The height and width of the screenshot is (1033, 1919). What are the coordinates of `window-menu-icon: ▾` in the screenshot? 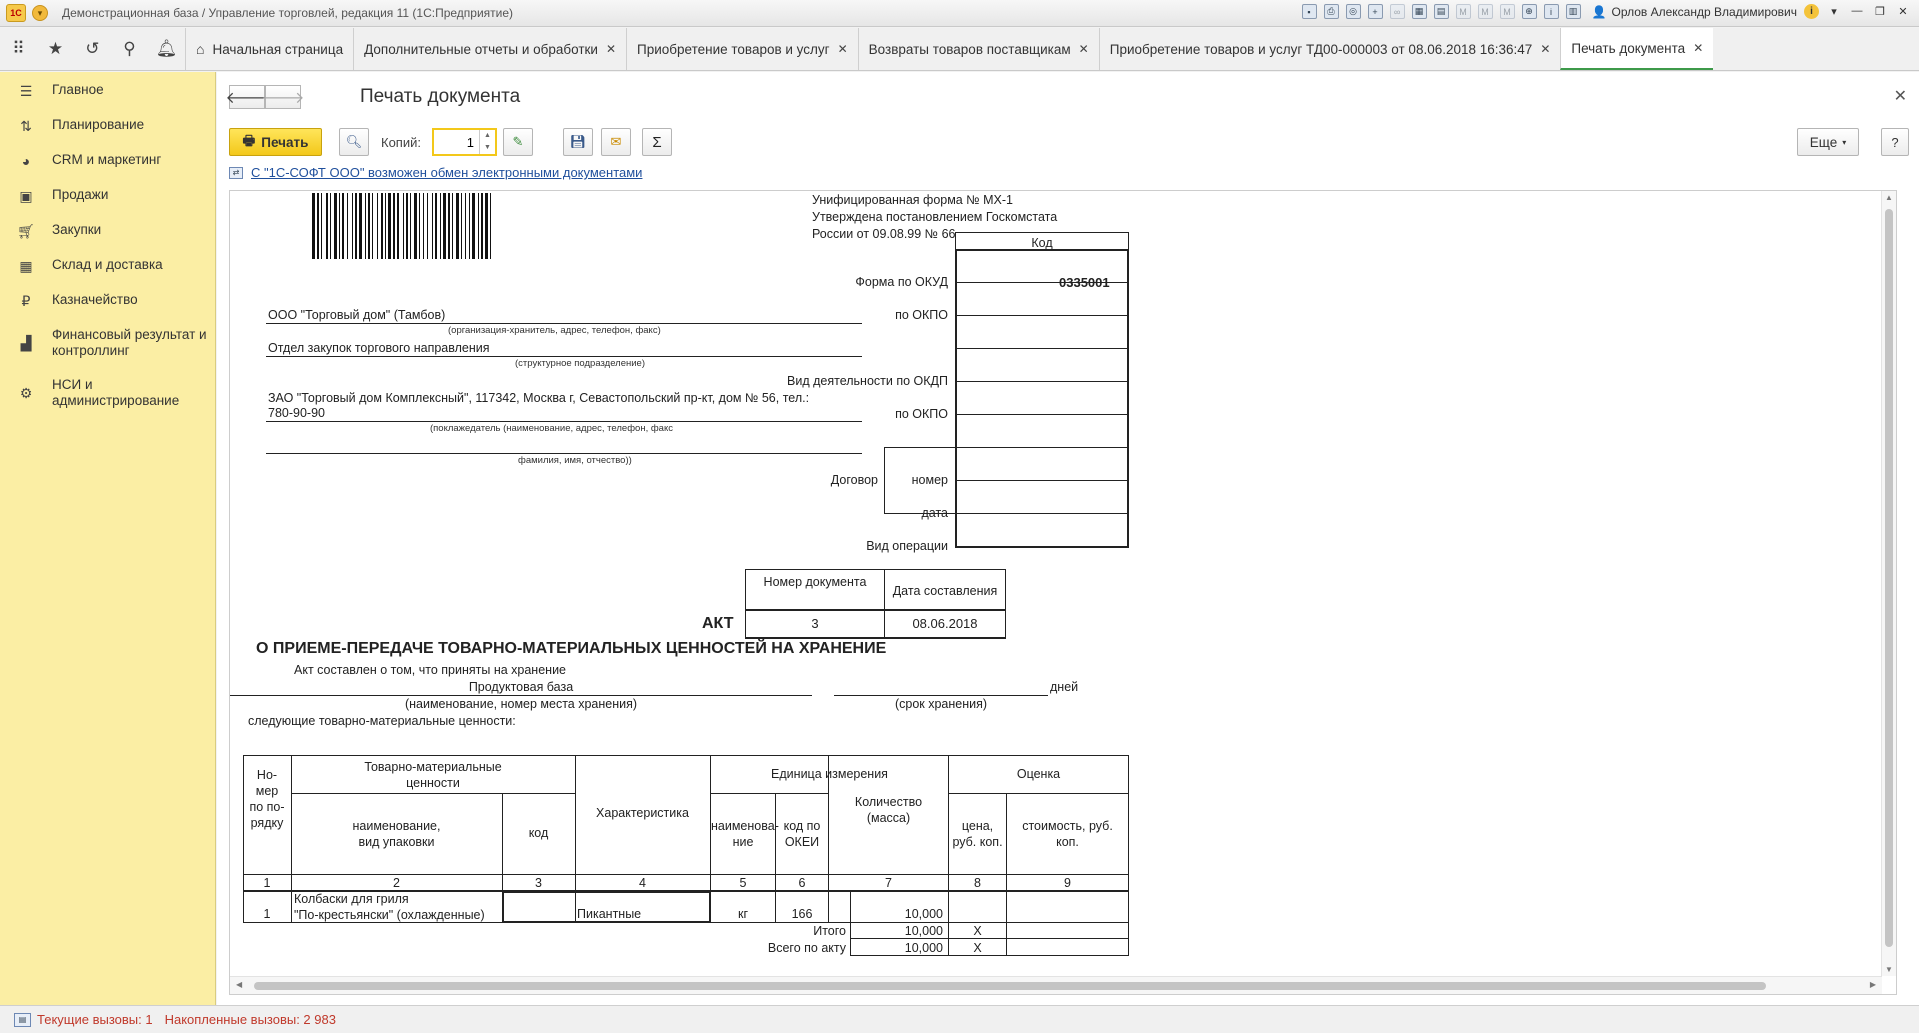 It's located at (1834, 12).